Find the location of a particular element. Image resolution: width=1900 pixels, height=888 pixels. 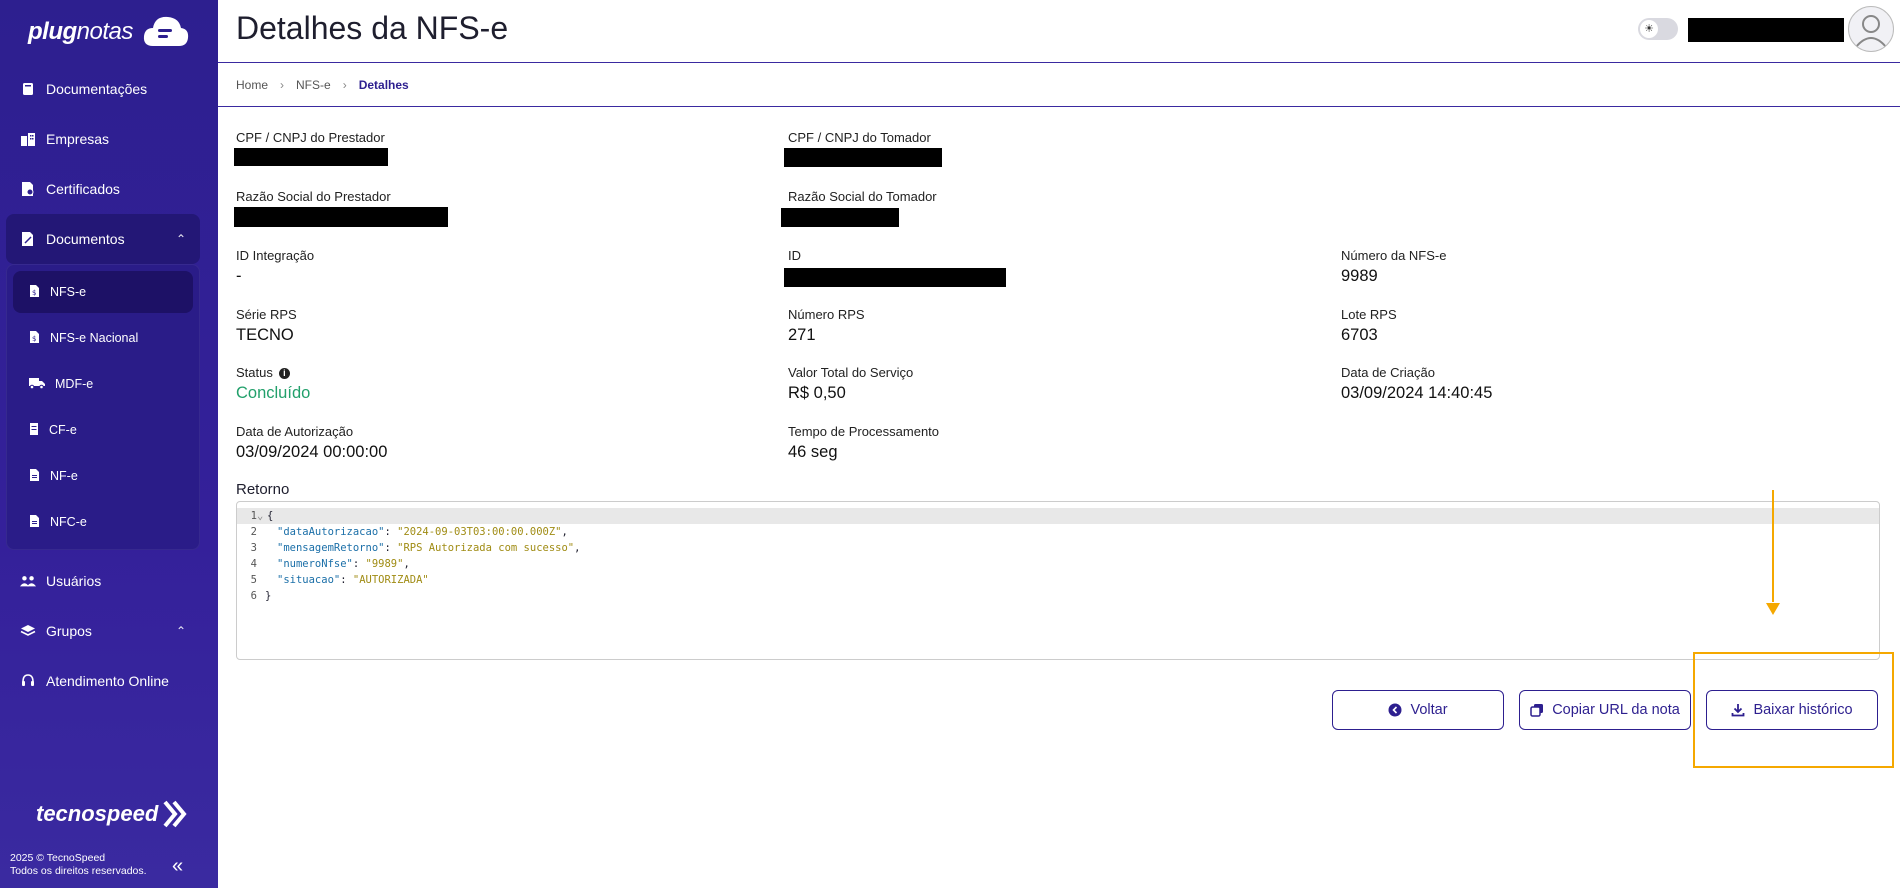

field-value: 03/09/2024 14:40:45 is located at coordinates (1417, 393).